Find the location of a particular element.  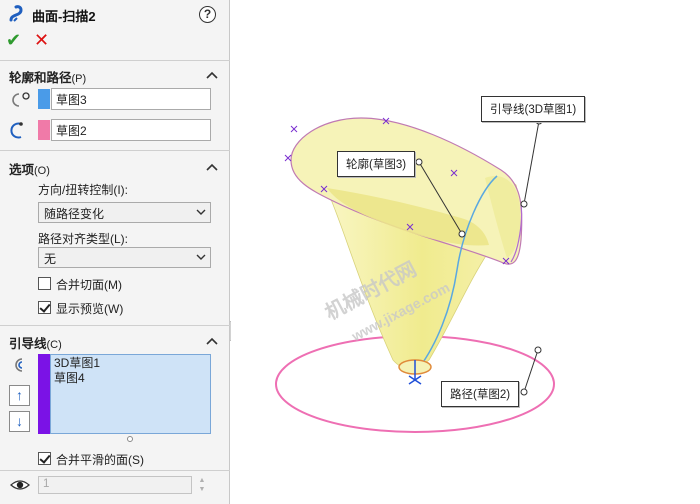

ok-button: ✔ is located at coordinates (13, 40).